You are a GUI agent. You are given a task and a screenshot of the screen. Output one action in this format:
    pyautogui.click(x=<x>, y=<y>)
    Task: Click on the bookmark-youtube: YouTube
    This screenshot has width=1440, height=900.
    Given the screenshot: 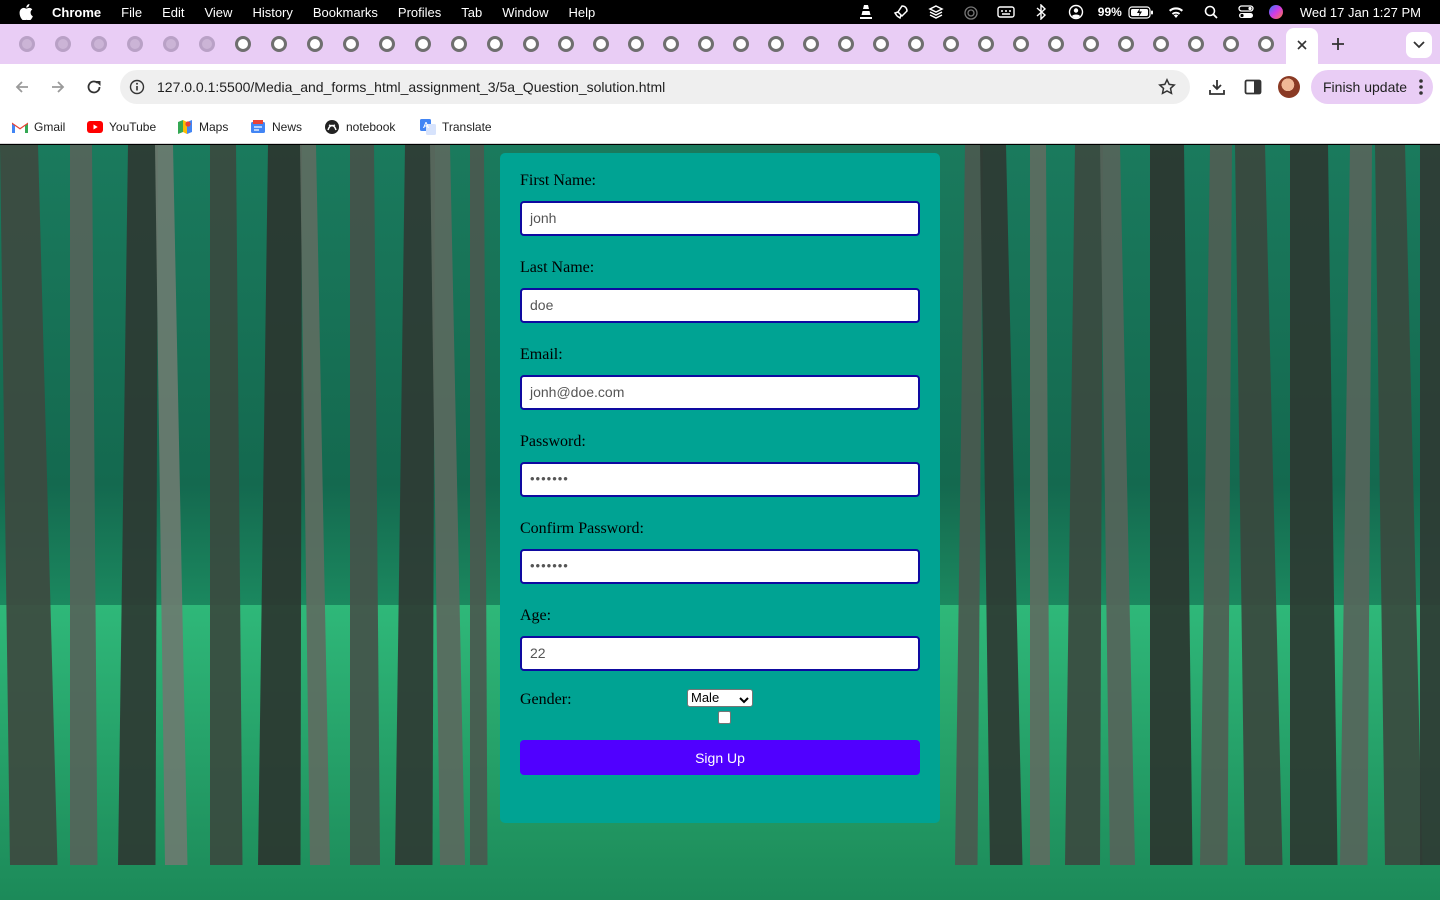 What is the action you would take?
    pyautogui.click(x=121, y=127)
    